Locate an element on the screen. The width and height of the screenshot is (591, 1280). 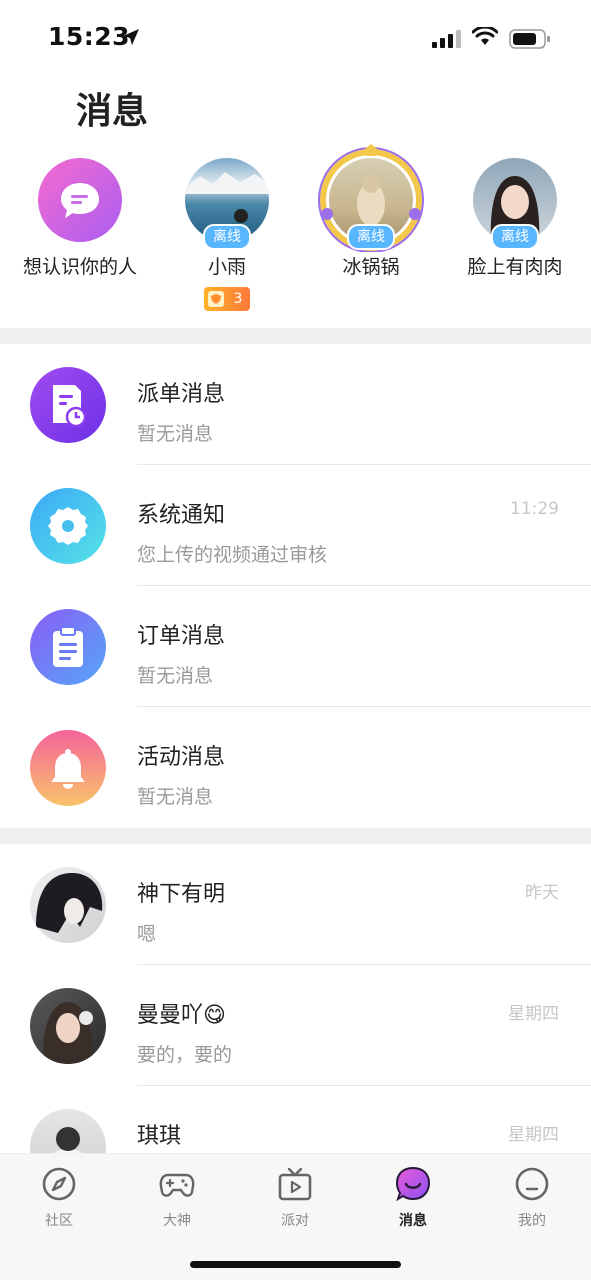
page-title: 消息 is located at coordinates (112, 111).